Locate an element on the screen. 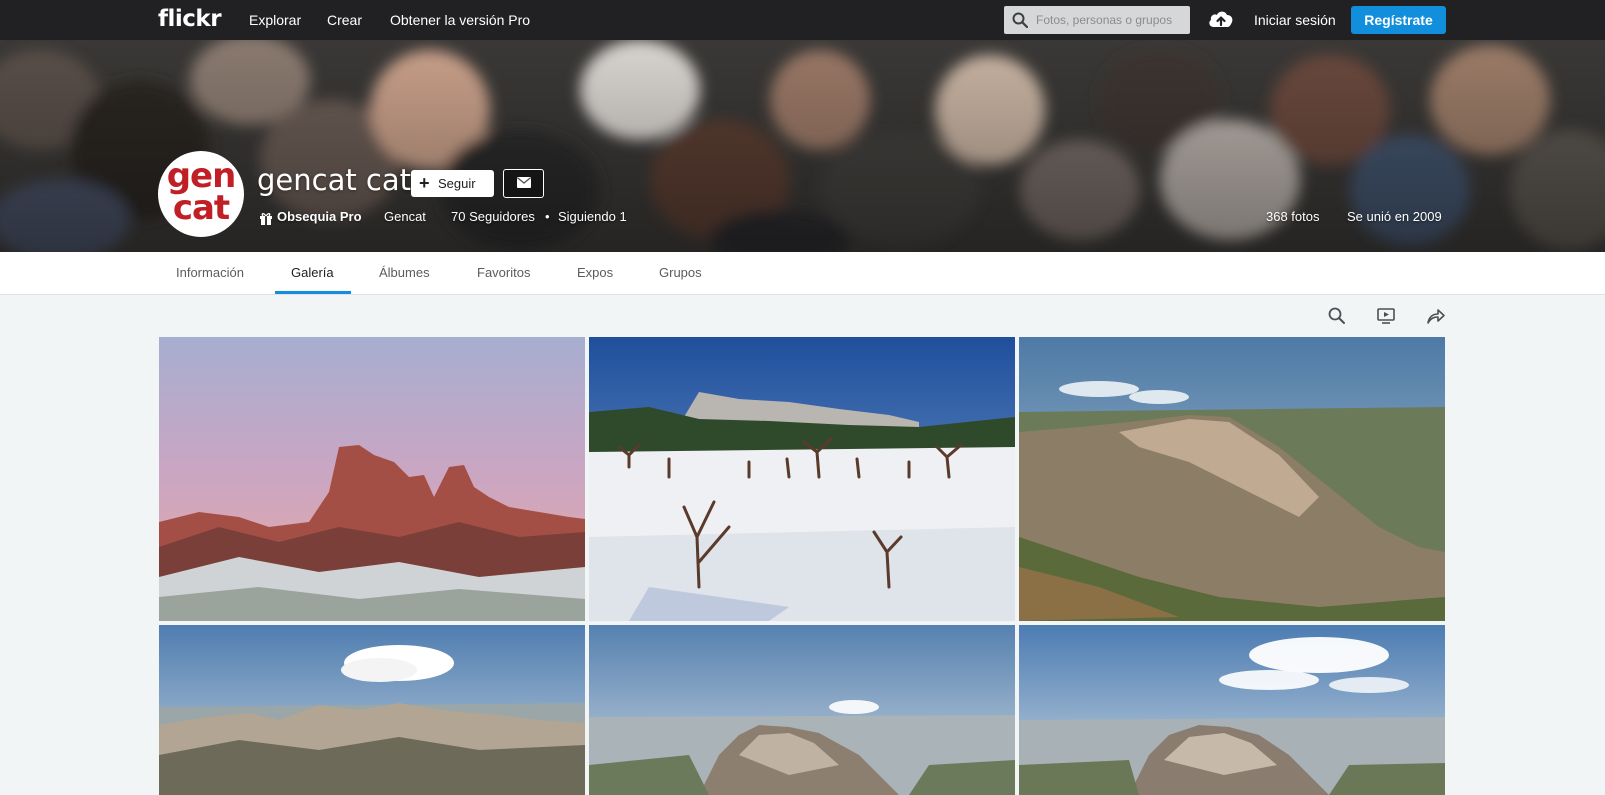  plus-icon: + is located at coordinates (424, 183).